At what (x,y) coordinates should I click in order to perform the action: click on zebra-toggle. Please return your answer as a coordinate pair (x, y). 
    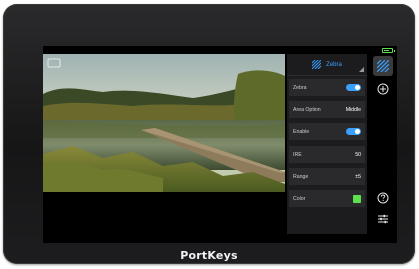
    Looking at the image, I should click on (353, 87).